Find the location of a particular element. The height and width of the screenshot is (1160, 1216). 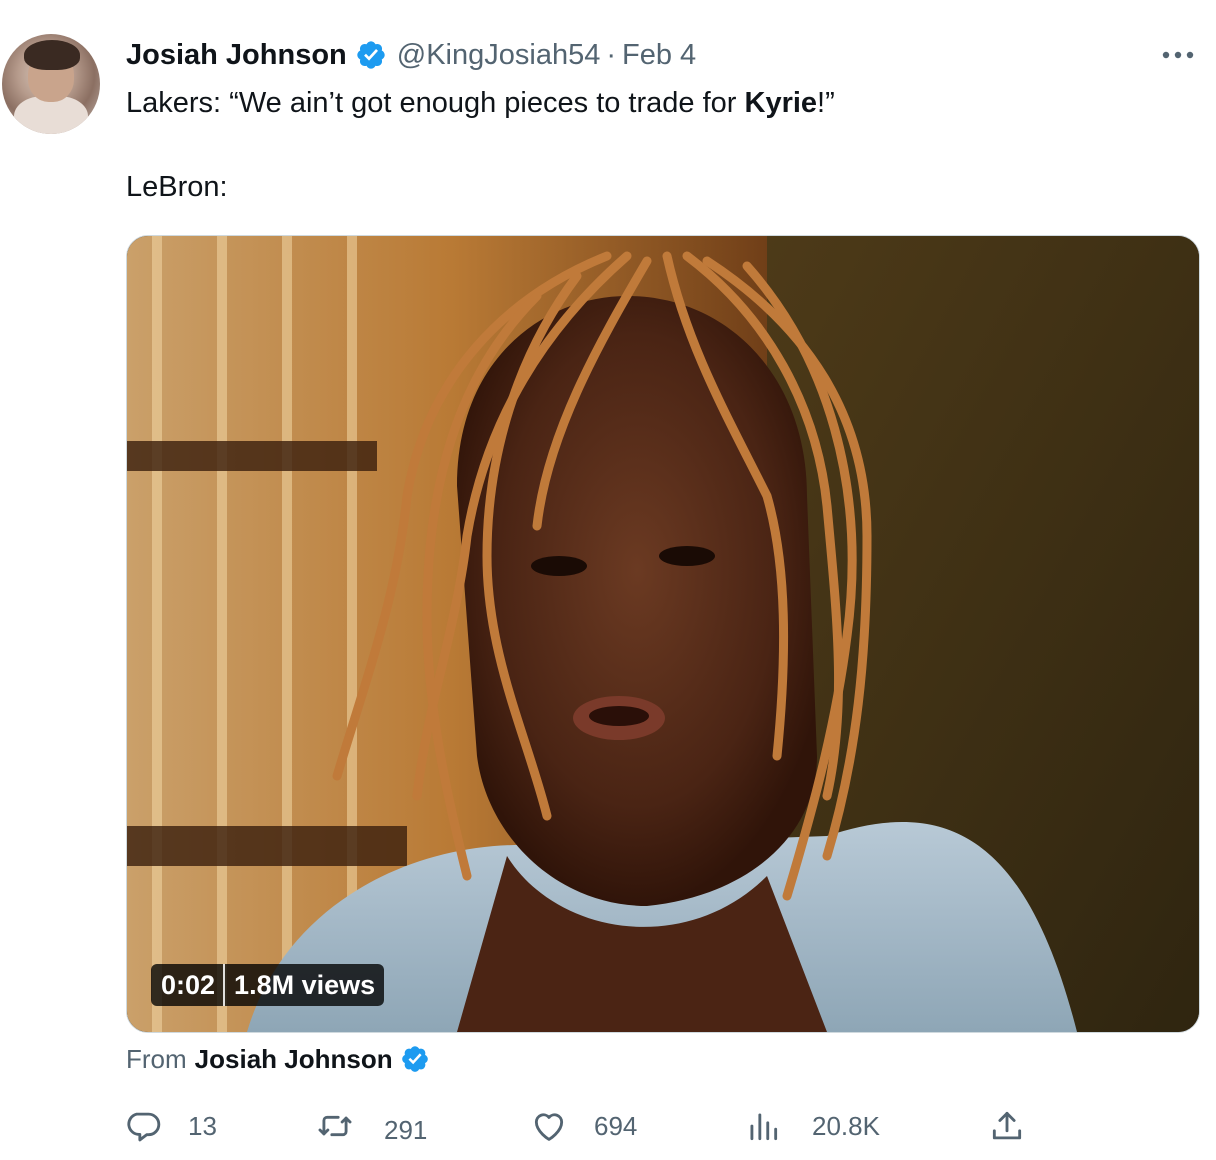

retweet-icon is located at coordinates (335, 1126).